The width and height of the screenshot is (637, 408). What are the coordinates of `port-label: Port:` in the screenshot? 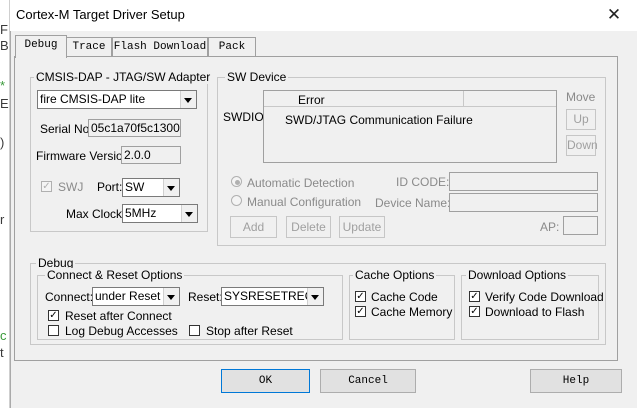 It's located at (110, 187).